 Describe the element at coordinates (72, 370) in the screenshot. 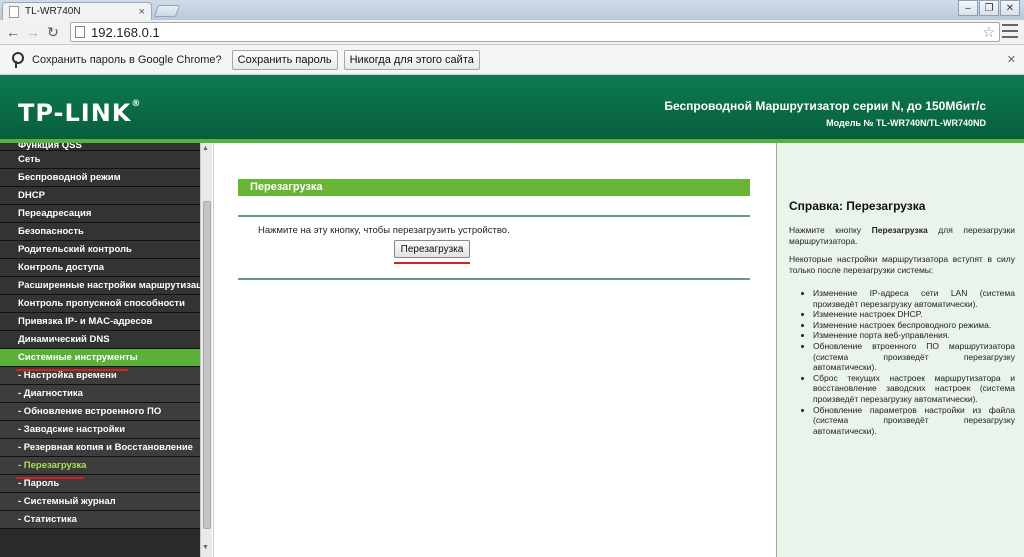

I see `system-tools-underline` at that location.